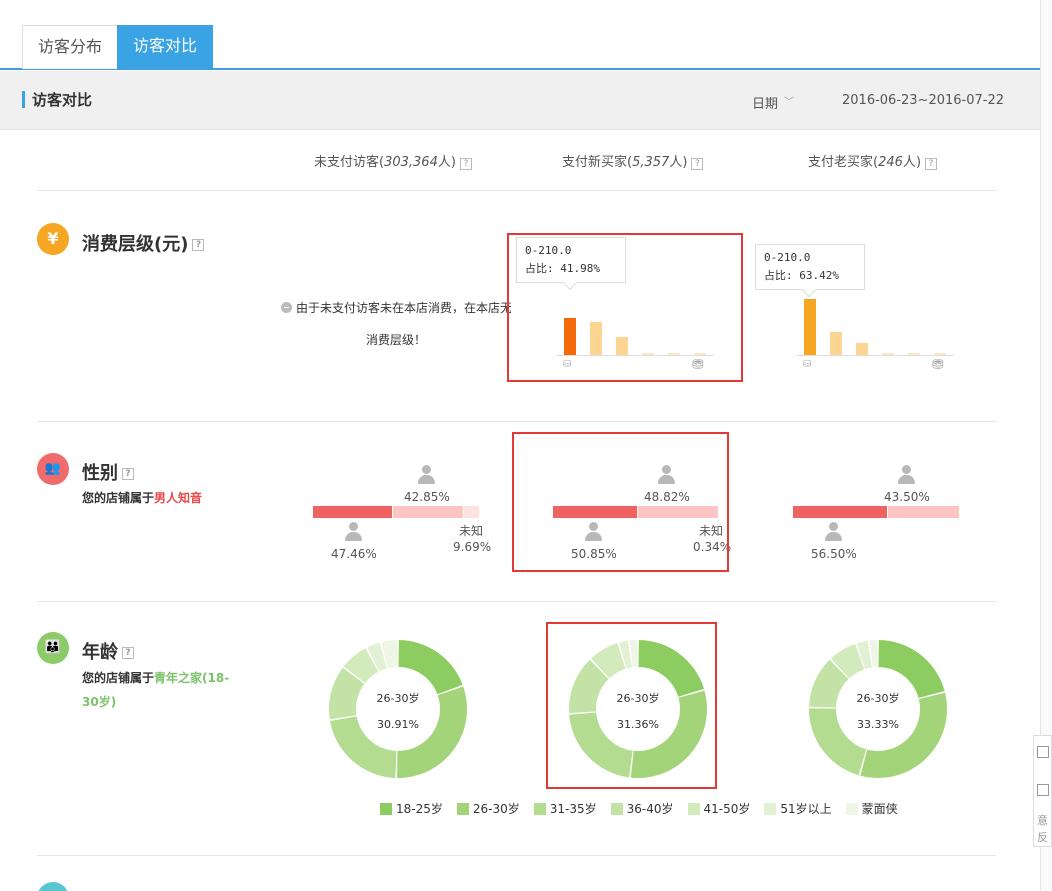 The height and width of the screenshot is (891, 1052). I want to click on column-count: 5,357, so click(651, 162).